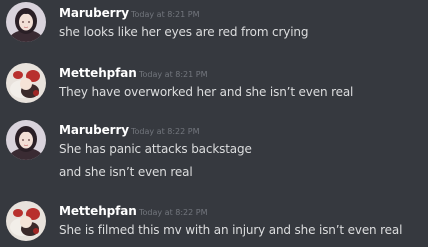 Image resolution: width=428 pixels, height=247 pixels. Describe the element at coordinates (126, 172) in the screenshot. I see `message-text: and she isn’t even real` at that location.